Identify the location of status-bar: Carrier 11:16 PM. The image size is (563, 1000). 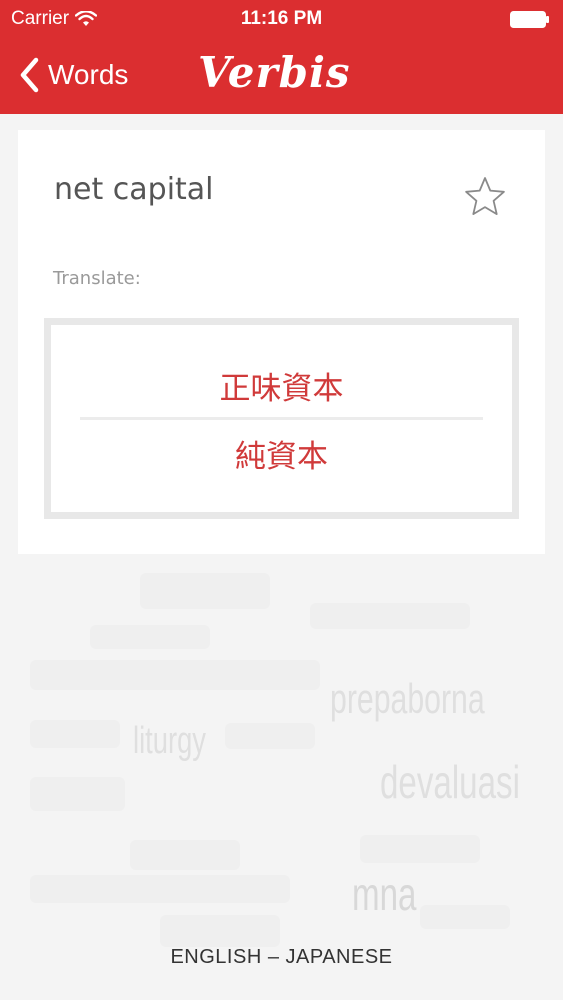
(281, 19).